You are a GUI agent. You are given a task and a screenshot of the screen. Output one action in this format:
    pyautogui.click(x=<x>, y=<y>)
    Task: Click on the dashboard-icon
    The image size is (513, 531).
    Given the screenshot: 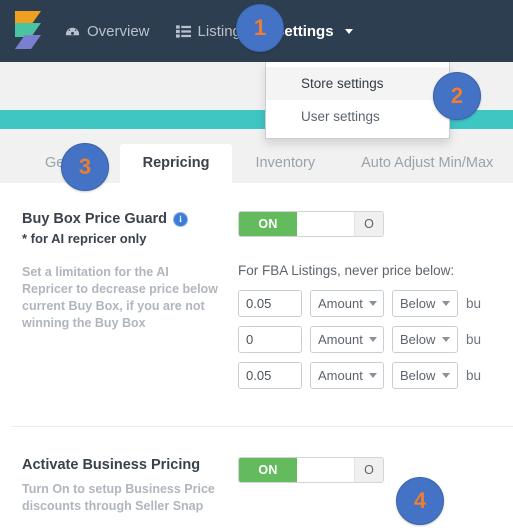 What is the action you would take?
    pyautogui.click(x=72, y=31)
    